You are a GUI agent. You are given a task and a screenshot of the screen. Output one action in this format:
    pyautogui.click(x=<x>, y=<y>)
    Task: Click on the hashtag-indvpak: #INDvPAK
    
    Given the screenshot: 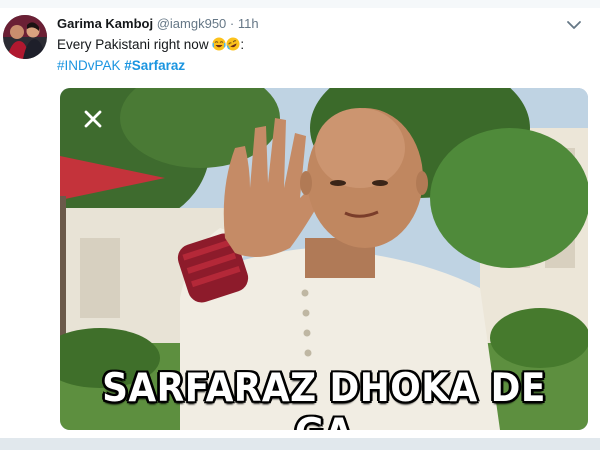 What is the action you would take?
    pyautogui.click(x=89, y=65)
    